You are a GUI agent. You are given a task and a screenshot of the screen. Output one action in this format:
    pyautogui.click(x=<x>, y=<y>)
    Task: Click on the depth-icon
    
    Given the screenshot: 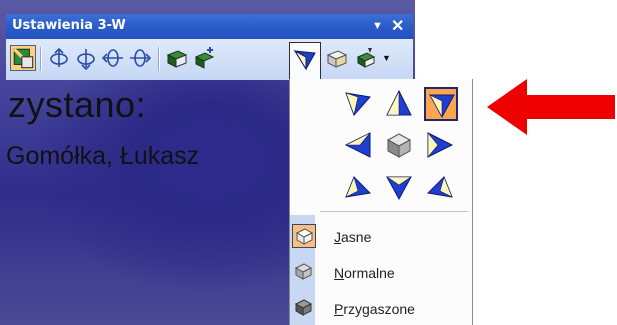 What is the action you would take?
    pyautogui.click(x=177, y=59)
    